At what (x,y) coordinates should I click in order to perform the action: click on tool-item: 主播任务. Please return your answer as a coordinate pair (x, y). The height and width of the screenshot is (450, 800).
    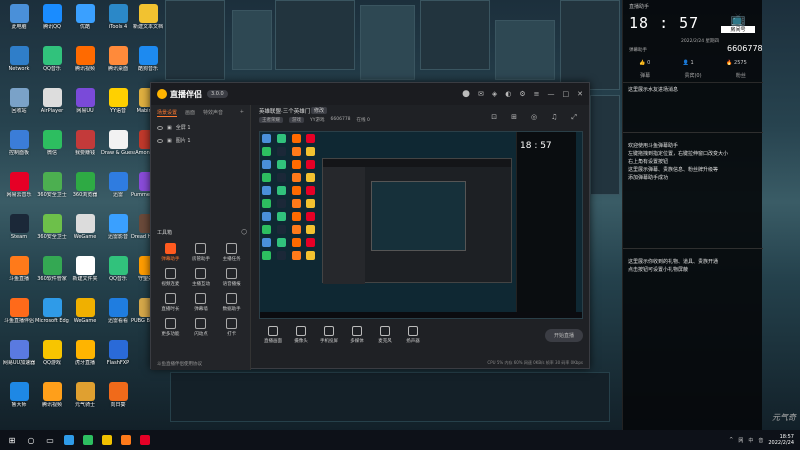
    Looking at the image, I should click on (231, 252).